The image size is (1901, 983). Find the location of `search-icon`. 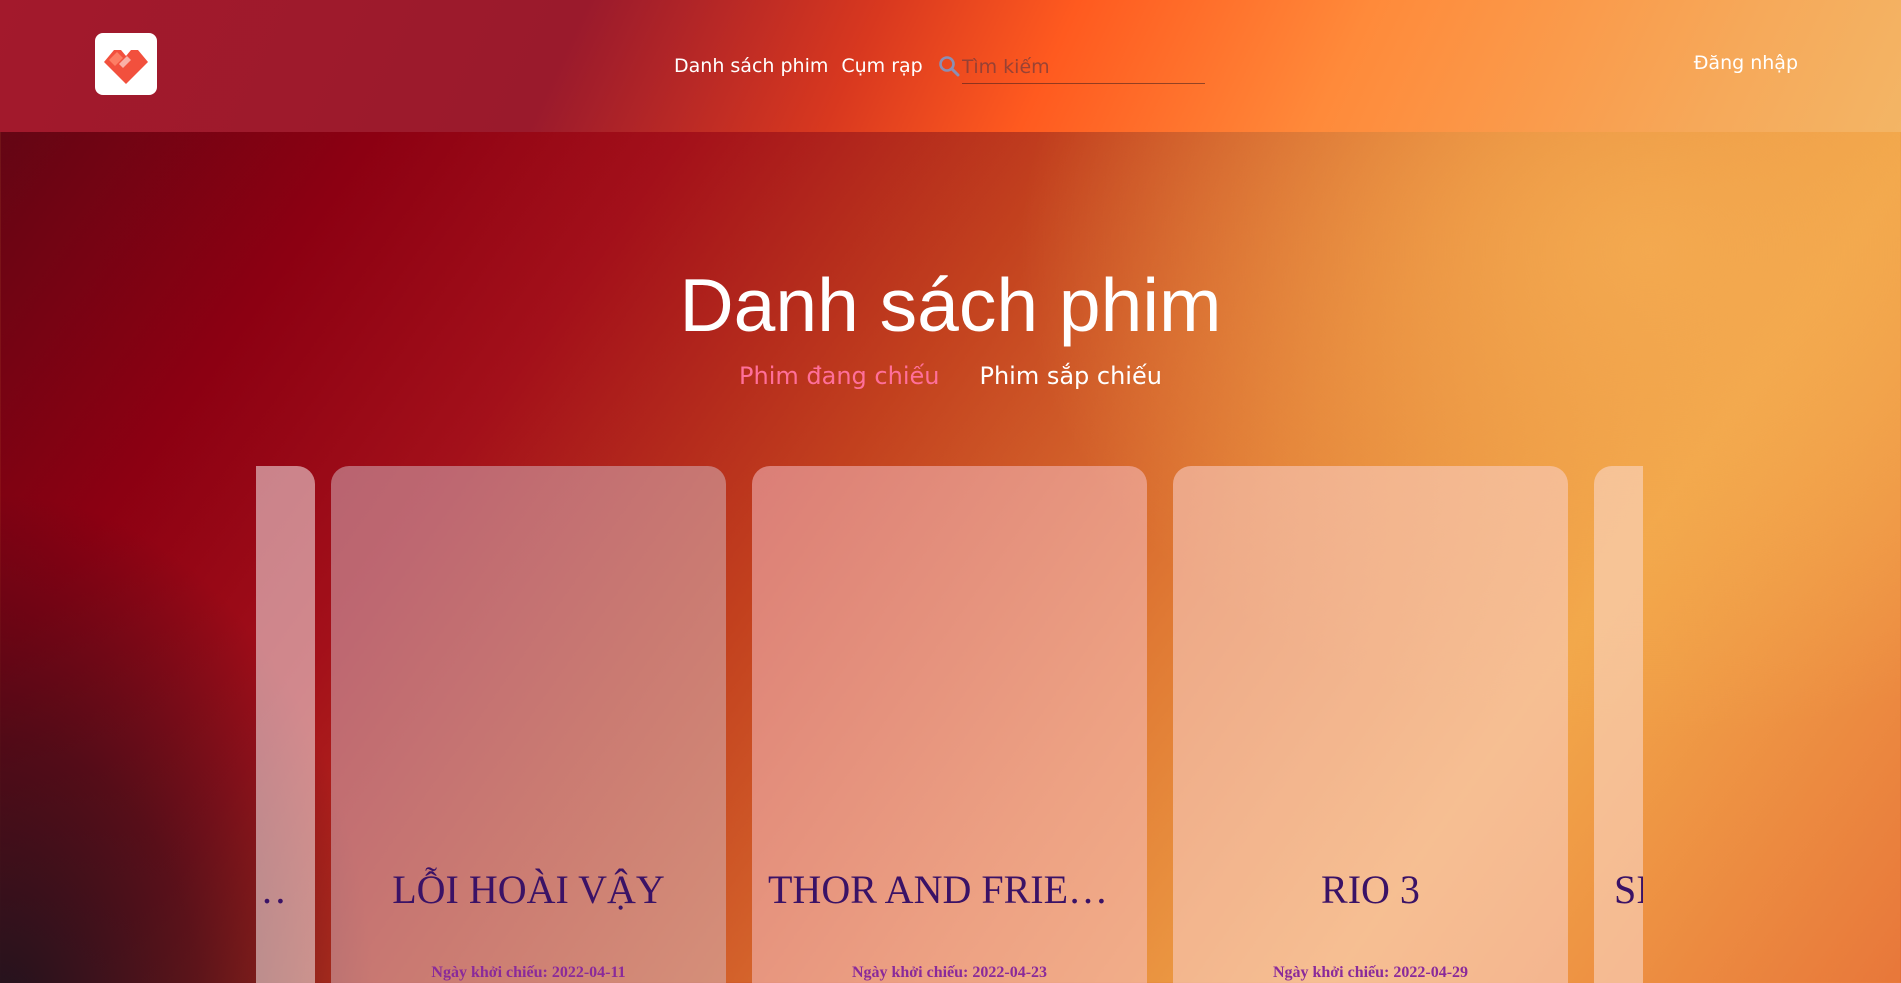

search-icon is located at coordinates (949, 66).